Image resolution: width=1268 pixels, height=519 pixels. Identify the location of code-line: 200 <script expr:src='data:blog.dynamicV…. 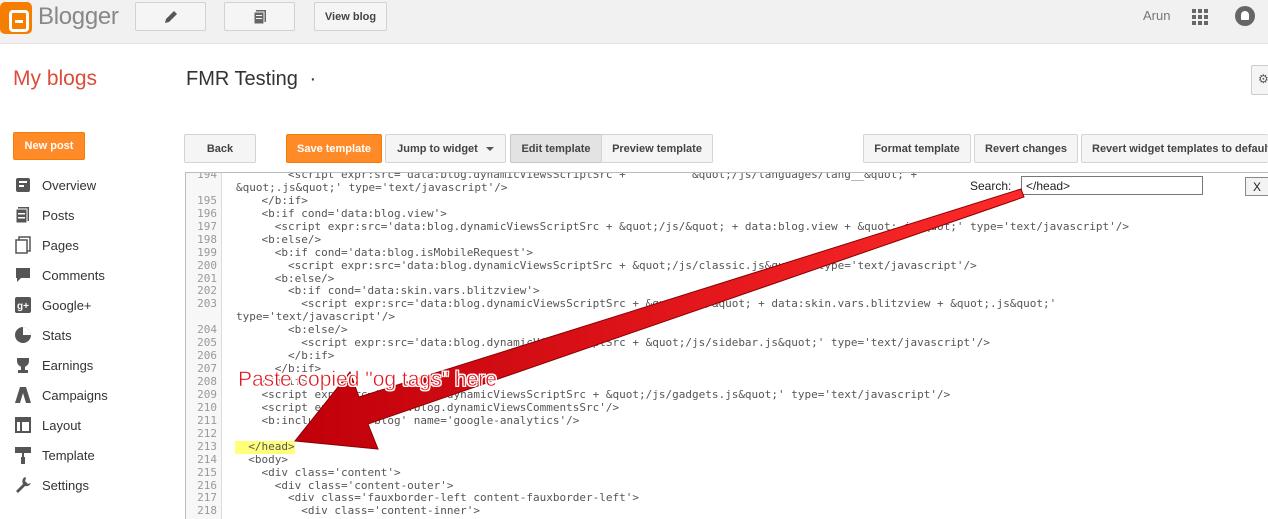
(727, 265).